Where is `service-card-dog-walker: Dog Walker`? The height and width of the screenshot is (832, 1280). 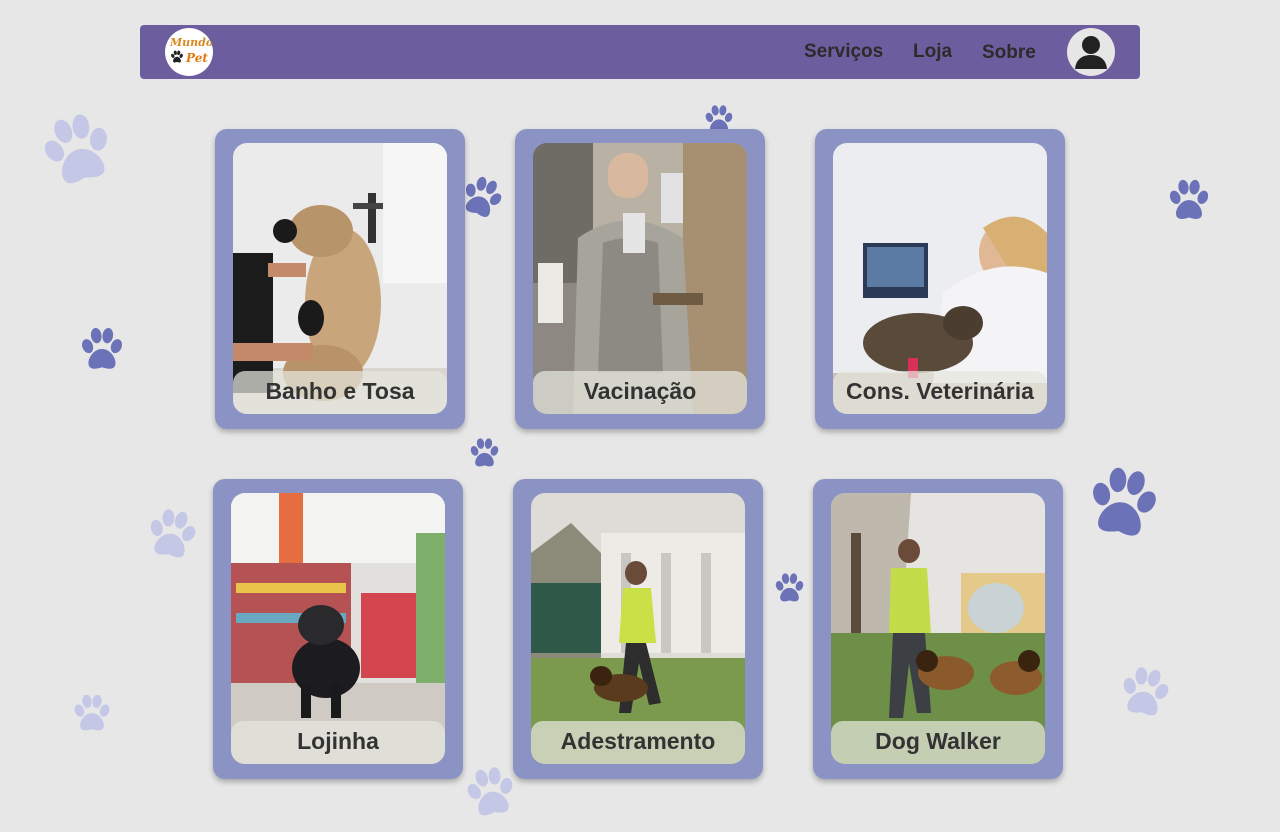
service-card-dog-walker: Dog Walker is located at coordinates (938, 629).